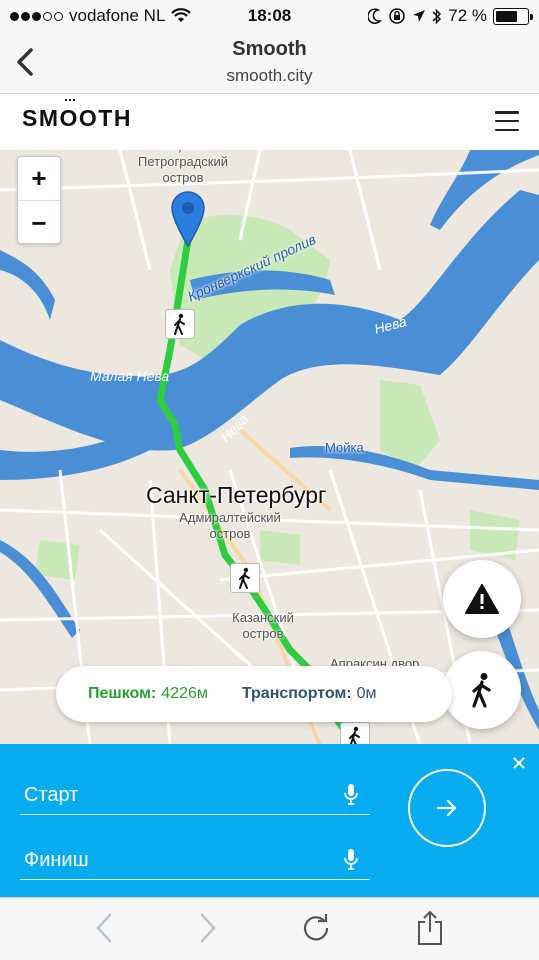  What do you see at coordinates (39, 179) in the screenshot?
I see `zoom-in-button: +` at bounding box center [39, 179].